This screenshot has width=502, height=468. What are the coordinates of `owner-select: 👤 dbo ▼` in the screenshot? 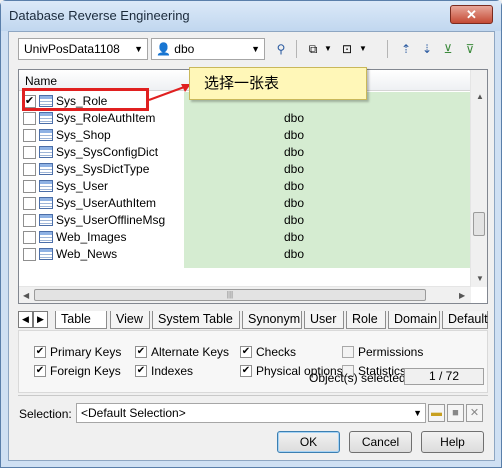 It's located at (208, 49).